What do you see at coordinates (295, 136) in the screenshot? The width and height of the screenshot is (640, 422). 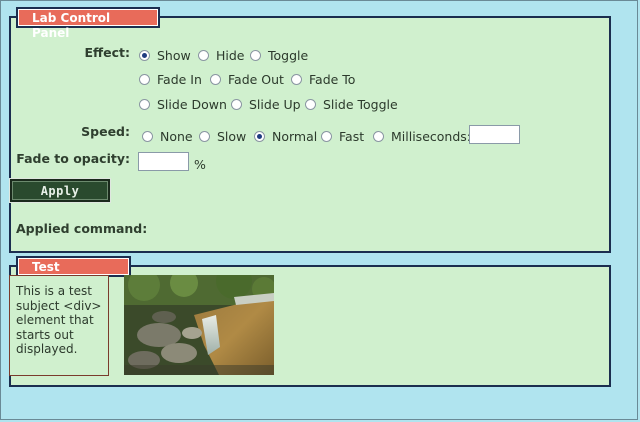 I see `speed-option-label: Normal` at bounding box center [295, 136].